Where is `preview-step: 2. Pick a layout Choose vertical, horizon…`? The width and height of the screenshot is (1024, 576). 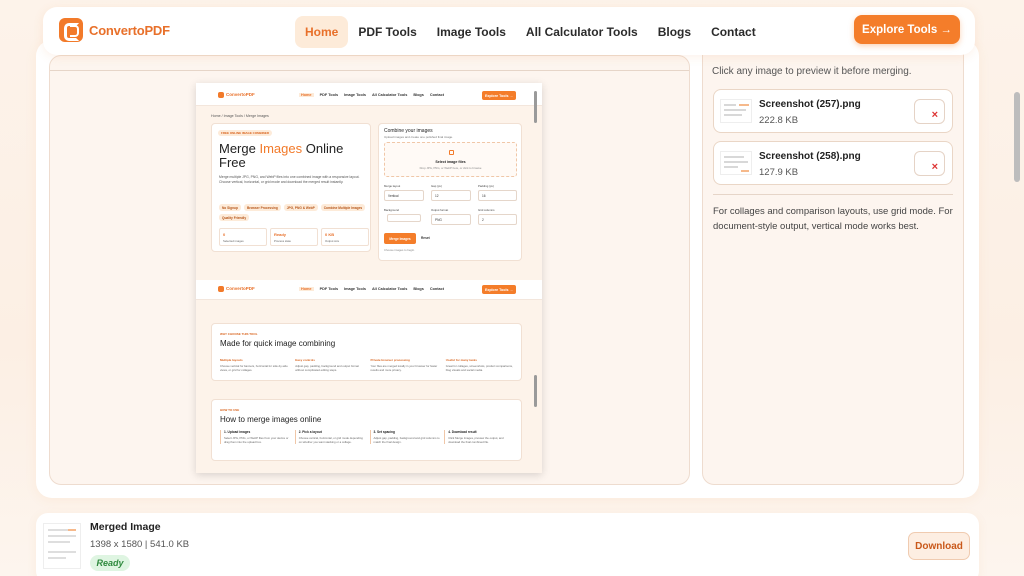
preview-step: 2. Pick a layout Choose vertical, horizon… is located at coordinates (330, 437).